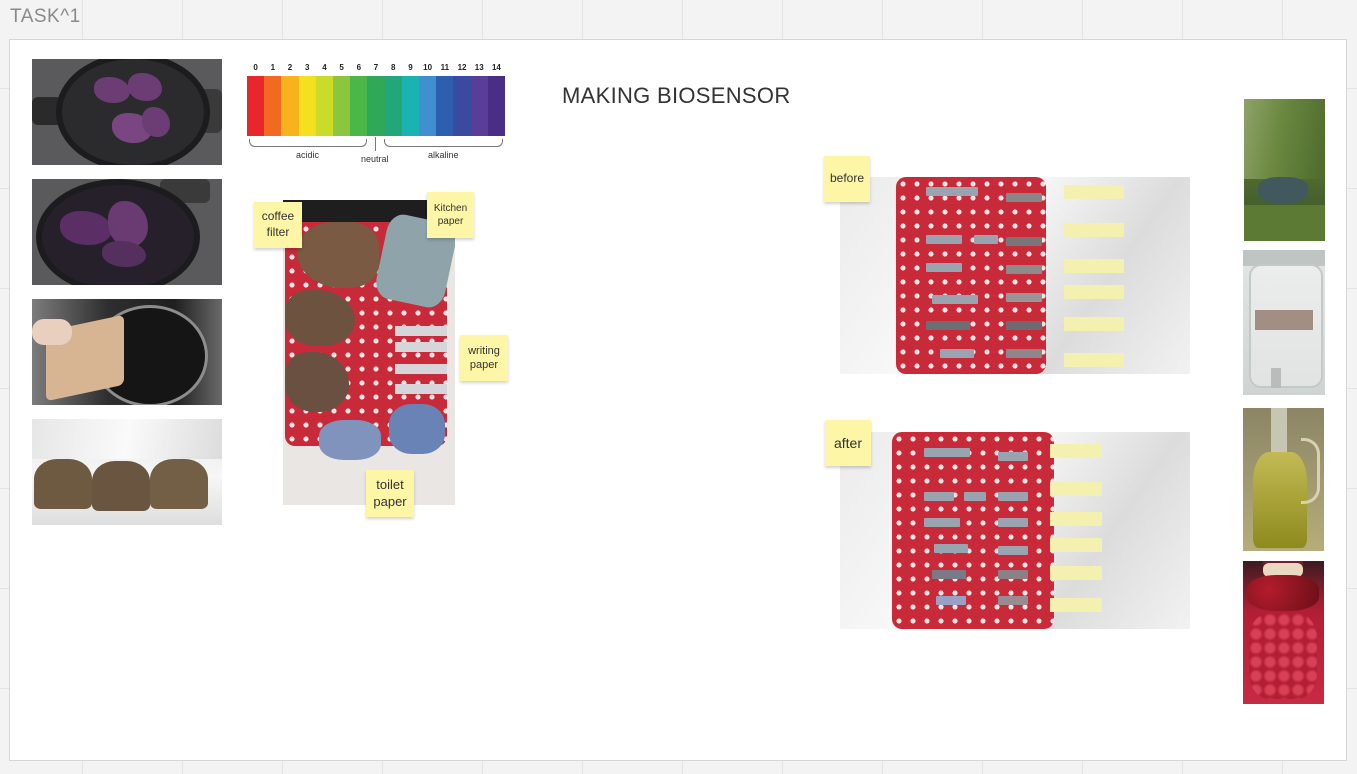 This screenshot has width=1357, height=774. What do you see at coordinates (359, 67) in the screenshot?
I see `ph-number: 6` at bounding box center [359, 67].